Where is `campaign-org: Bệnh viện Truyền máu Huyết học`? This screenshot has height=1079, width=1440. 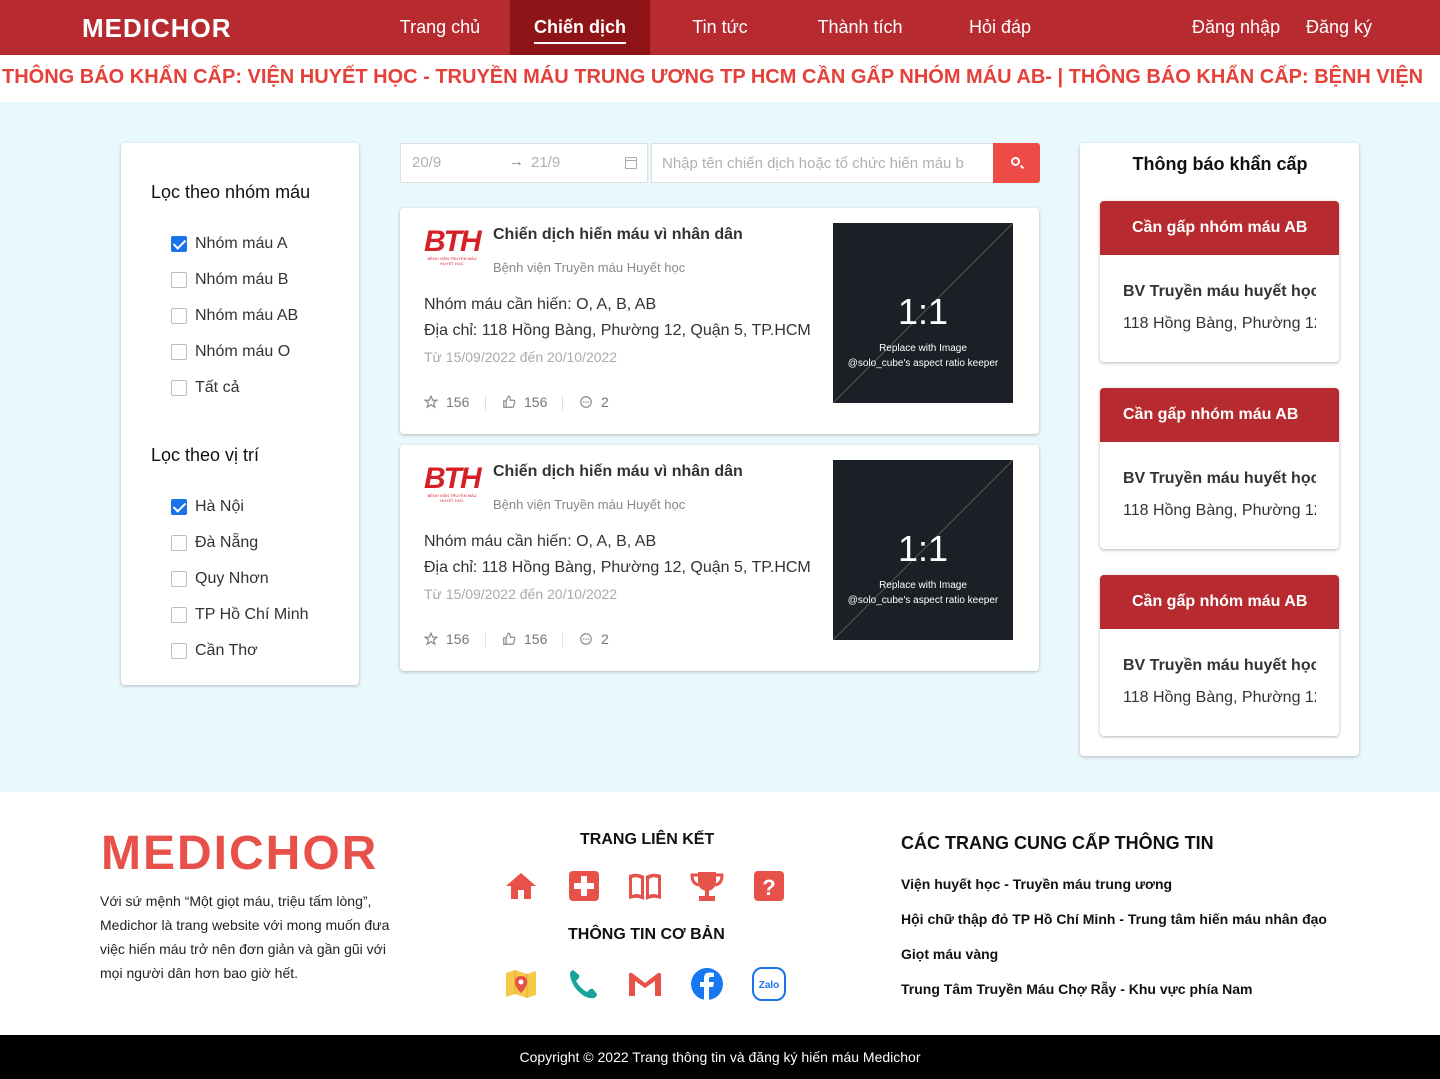
campaign-org: Bệnh viện Truyền máu Huyết học is located at coordinates (589, 504).